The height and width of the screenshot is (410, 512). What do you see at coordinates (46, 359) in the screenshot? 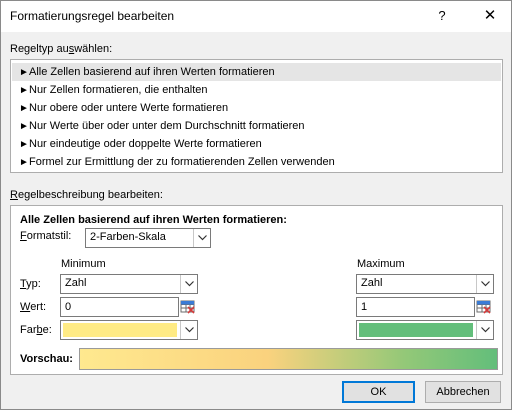
I see `preview-label: Vorschau:` at bounding box center [46, 359].